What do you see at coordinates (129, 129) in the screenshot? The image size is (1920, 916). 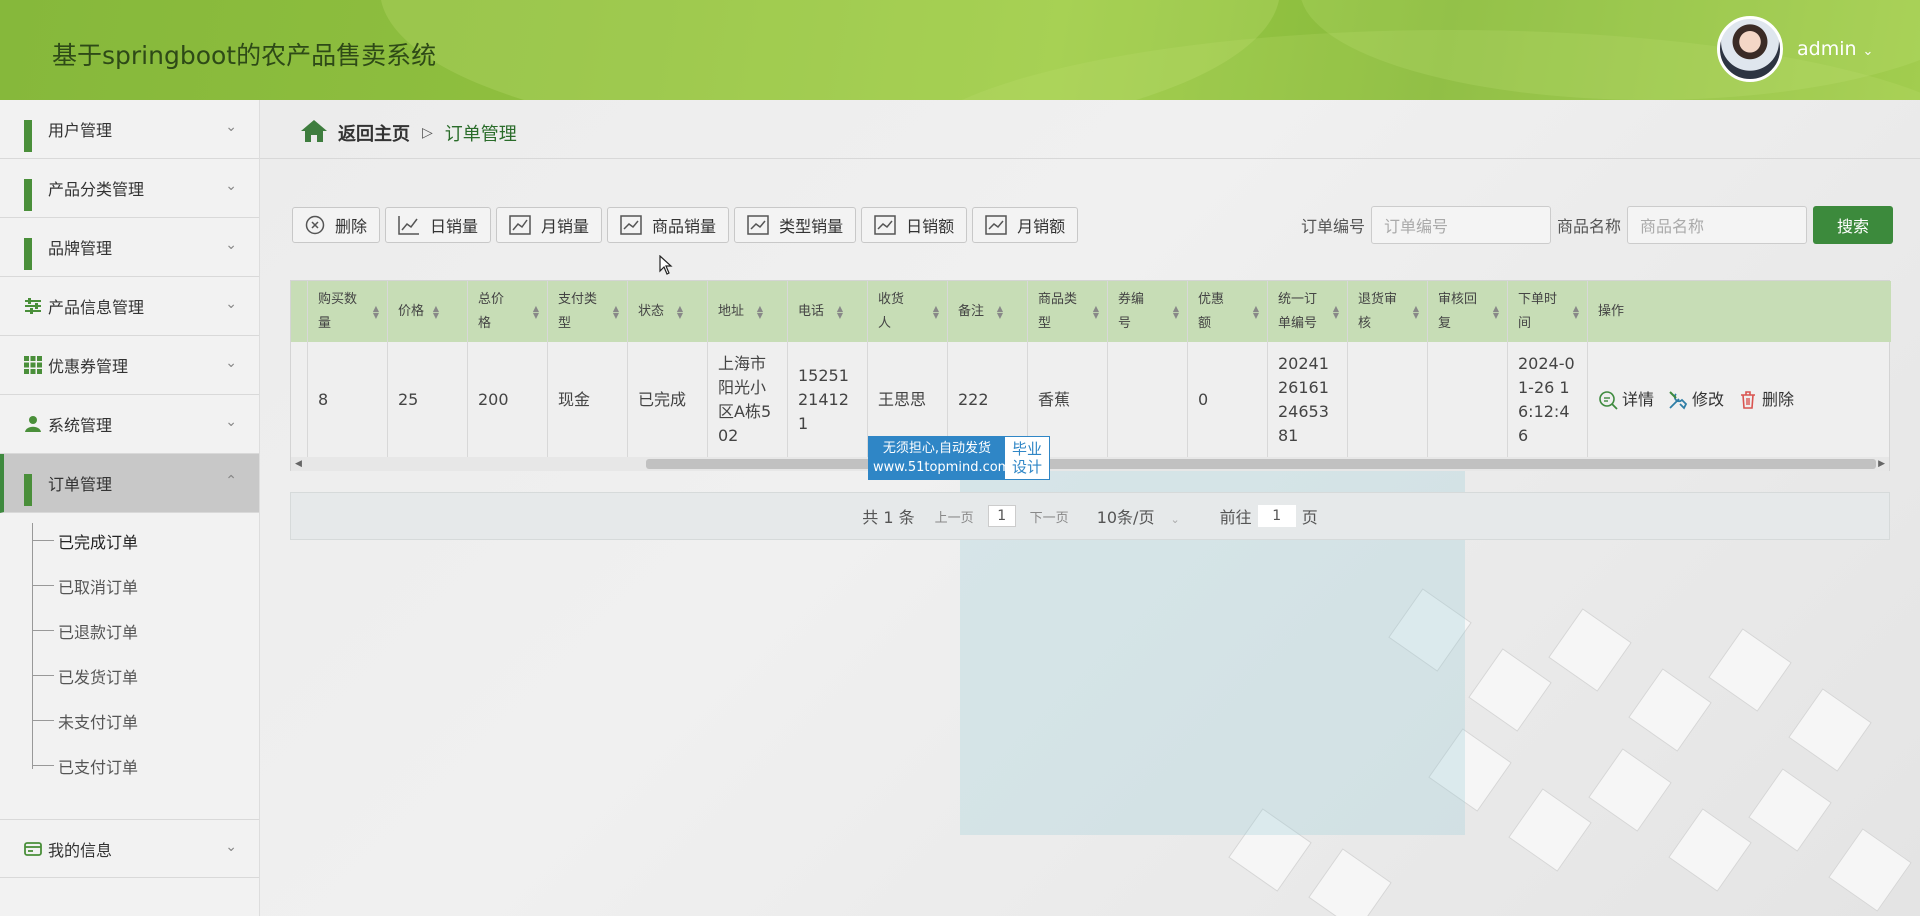 I see `sidebar-item-users: 用户管理 ⌄` at bounding box center [129, 129].